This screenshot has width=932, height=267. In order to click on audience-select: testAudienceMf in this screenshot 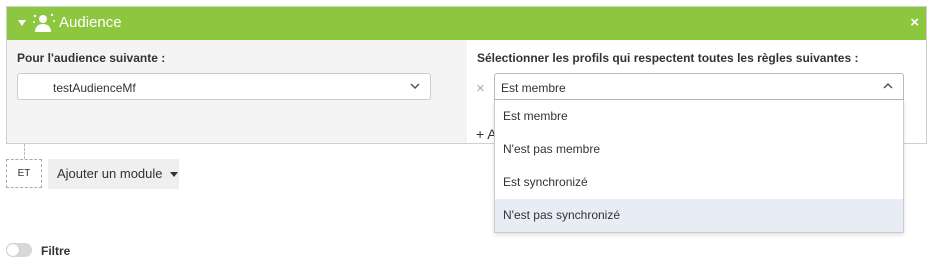, I will do `click(224, 86)`.